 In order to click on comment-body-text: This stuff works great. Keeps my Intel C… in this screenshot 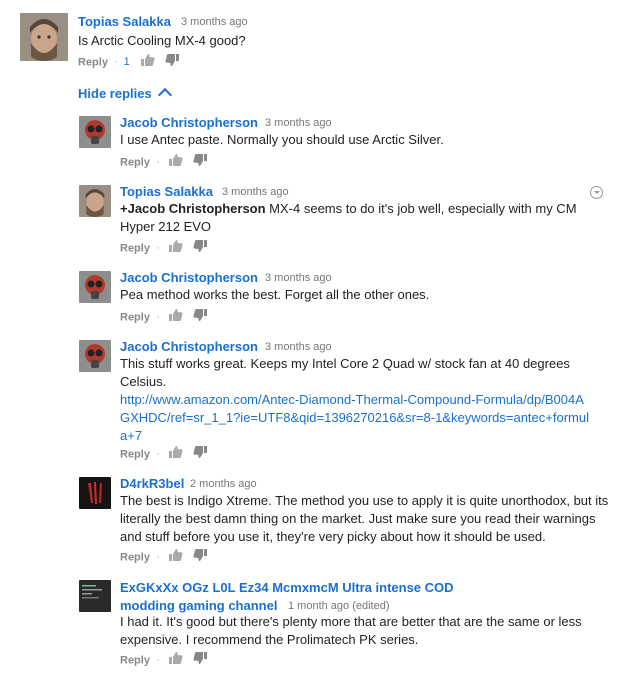, I will do `click(345, 372)`.